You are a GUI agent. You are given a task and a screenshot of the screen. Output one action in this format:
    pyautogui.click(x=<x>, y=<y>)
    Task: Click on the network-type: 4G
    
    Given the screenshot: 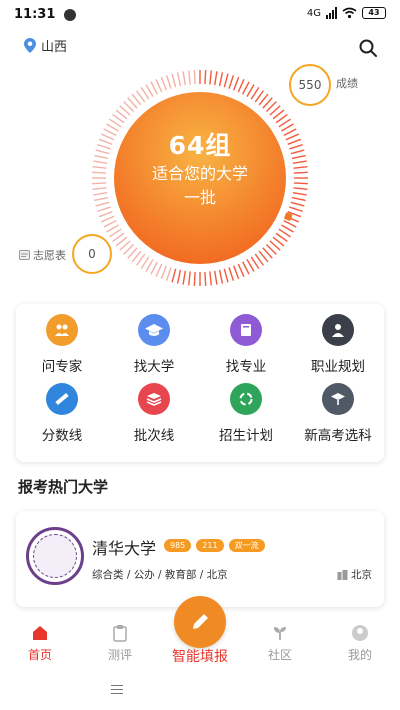 What is the action you would take?
    pyautogui.click(x=313, y=13)
    